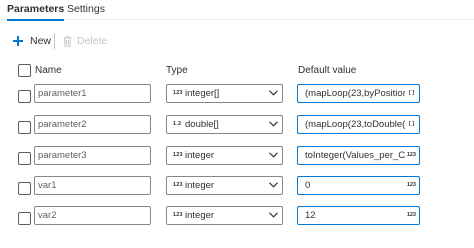 This screenshot has width=474, height=248. I want to click on parameter-row: var1 123 integer 0 123, so click(237, 189).